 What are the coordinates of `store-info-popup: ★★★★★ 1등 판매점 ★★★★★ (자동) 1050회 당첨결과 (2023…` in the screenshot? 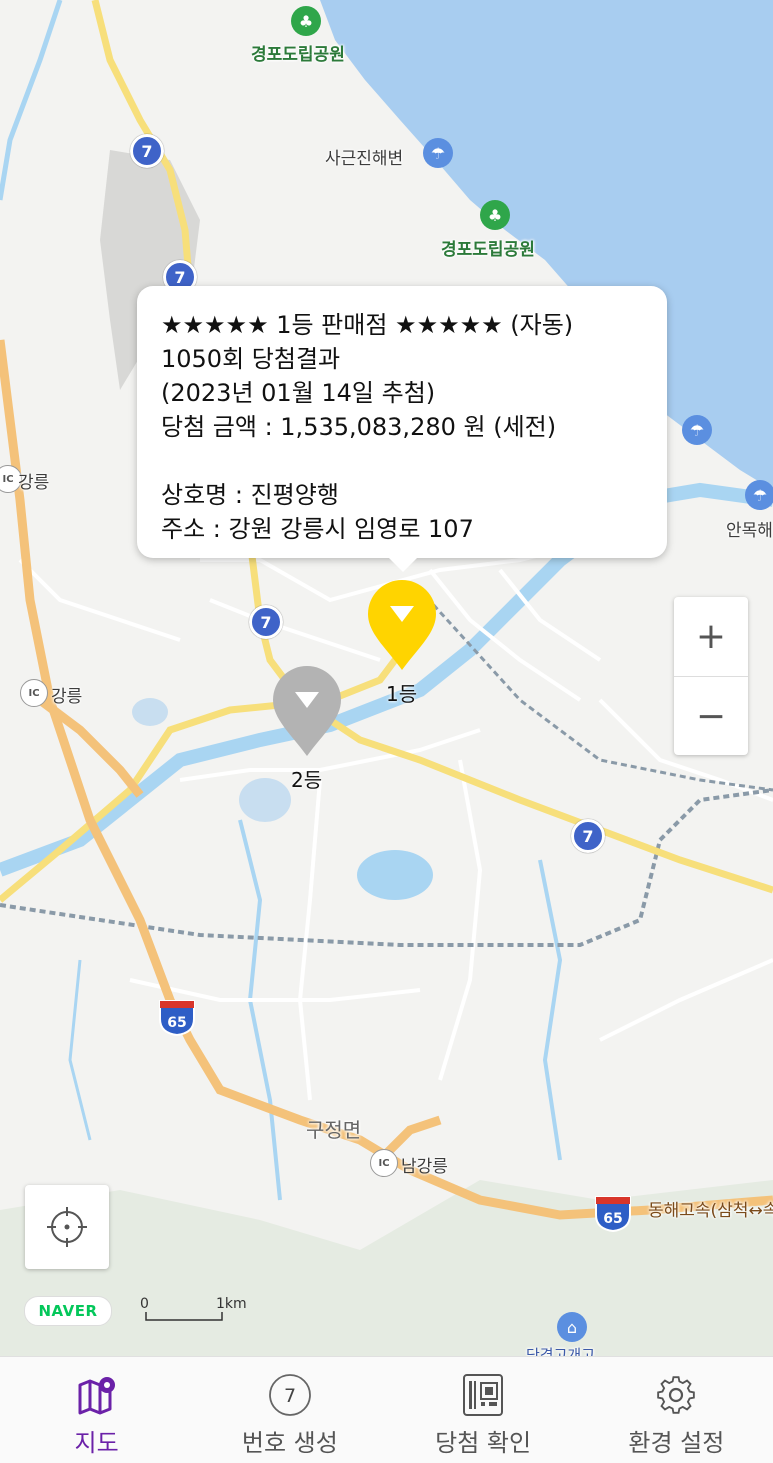 It's located at (402, 429).